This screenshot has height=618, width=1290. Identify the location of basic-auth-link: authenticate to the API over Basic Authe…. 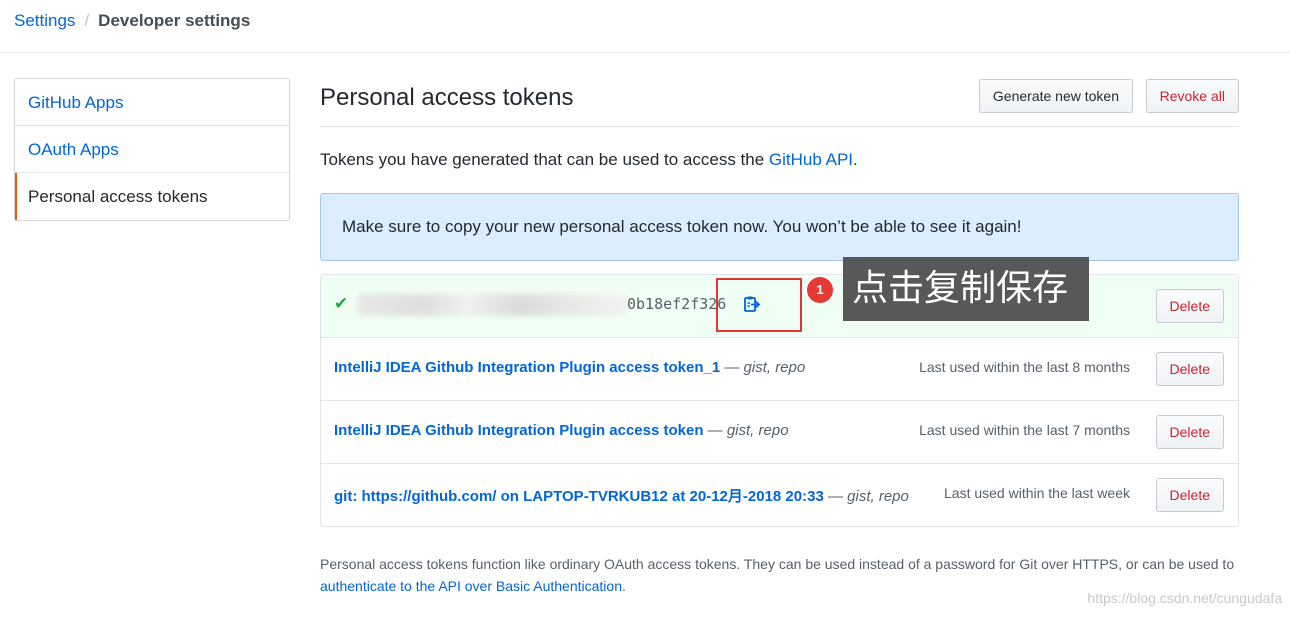
(471, 586).